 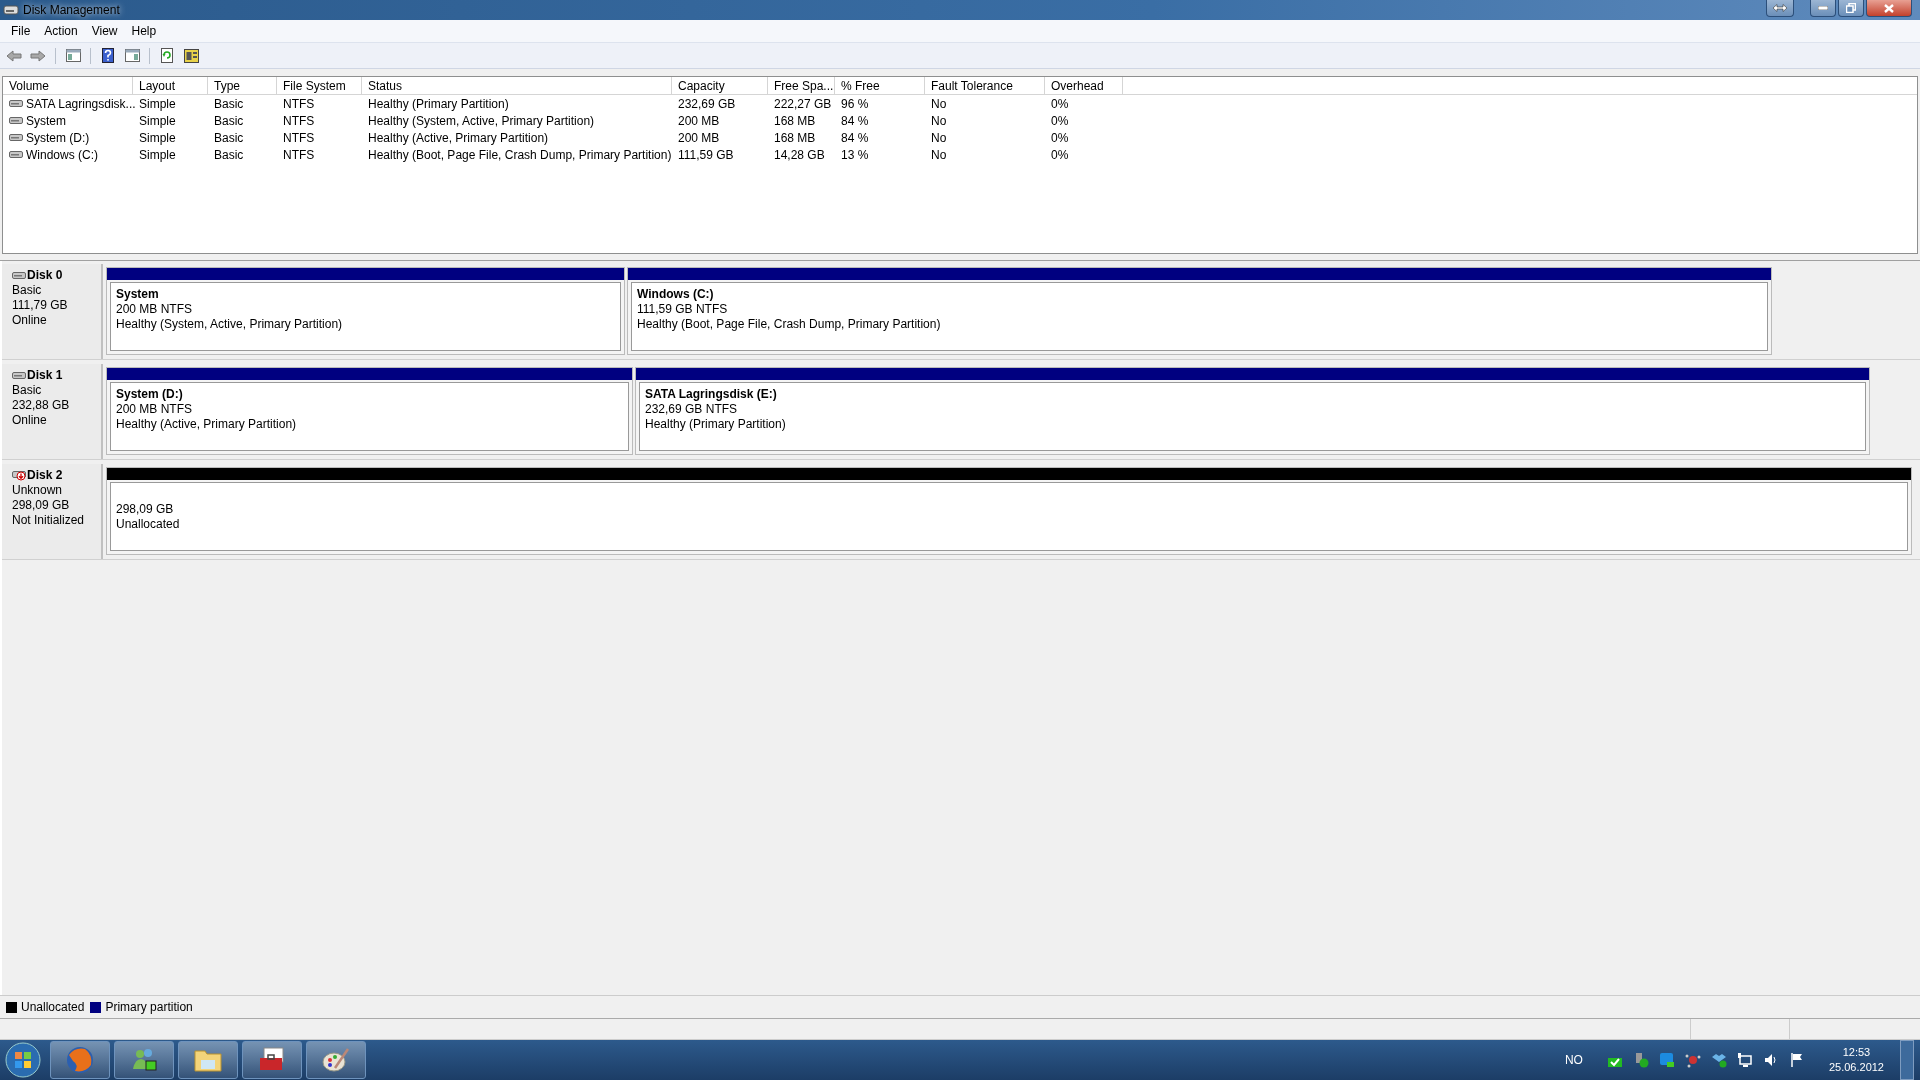 What do you see at coordinates (880, 85) in the screenshot?
I see `column-header: % Free` at bounding box center [880, 85].